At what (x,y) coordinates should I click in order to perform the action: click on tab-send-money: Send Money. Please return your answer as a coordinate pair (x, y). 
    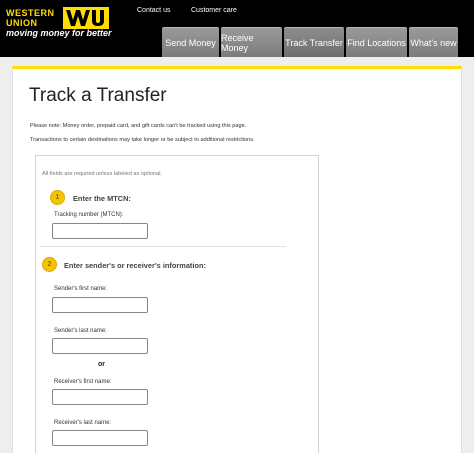
    Looking at the image, I should click on (190, 42).